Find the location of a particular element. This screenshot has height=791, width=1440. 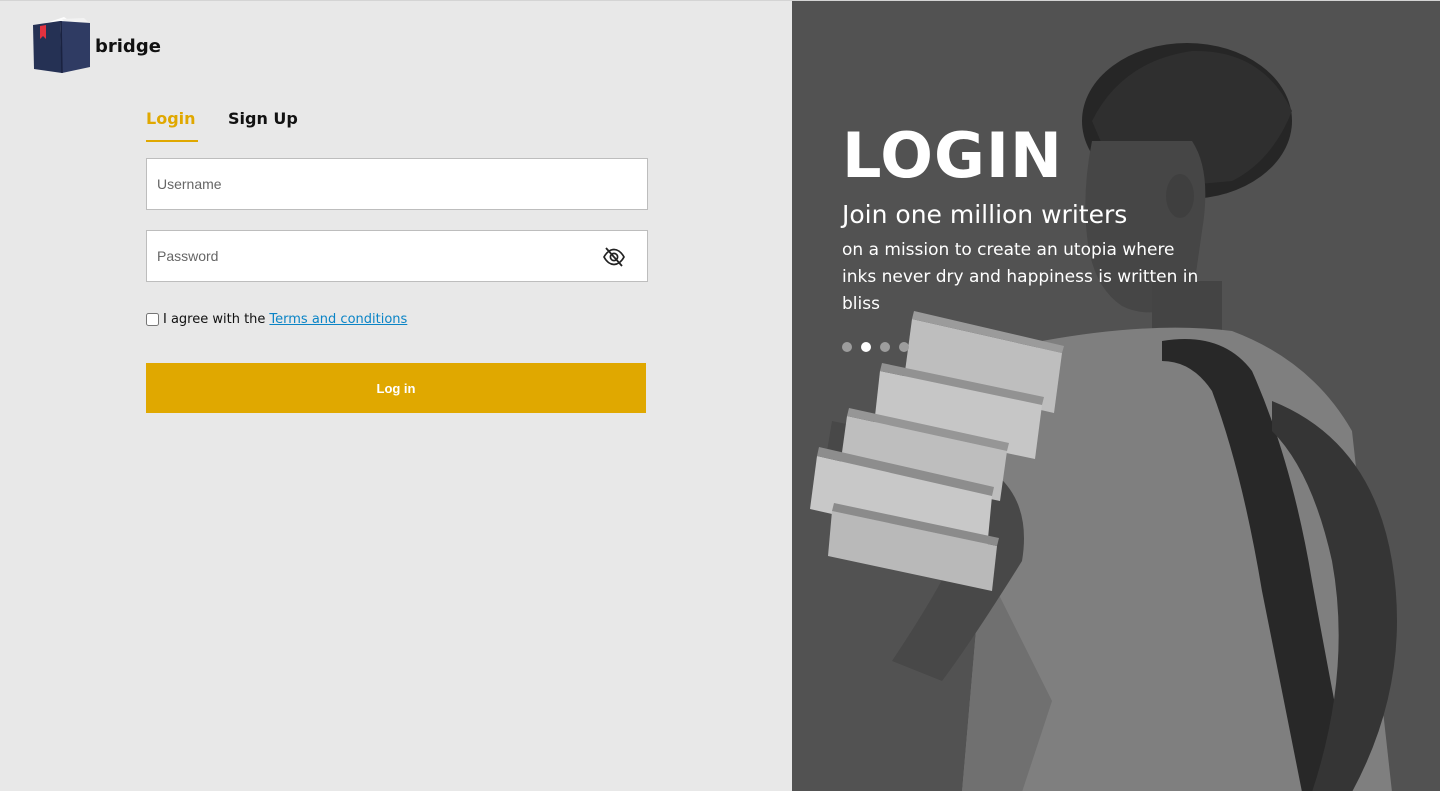

auth-tabs: Login Sign Up is located at coordinates (222, 125).